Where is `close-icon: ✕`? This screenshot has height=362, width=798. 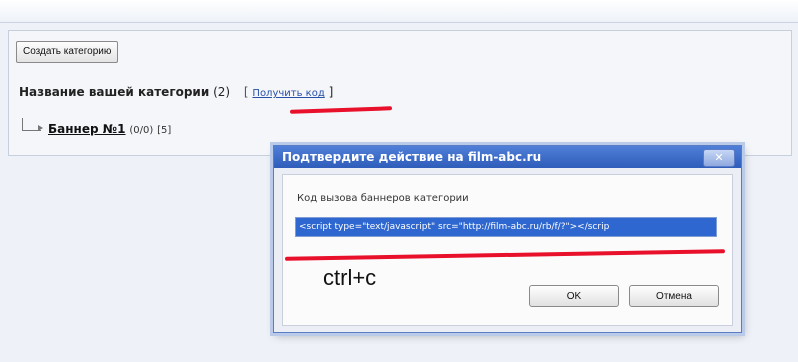
close-icon: ✕ is located at coordinates (719, 158).